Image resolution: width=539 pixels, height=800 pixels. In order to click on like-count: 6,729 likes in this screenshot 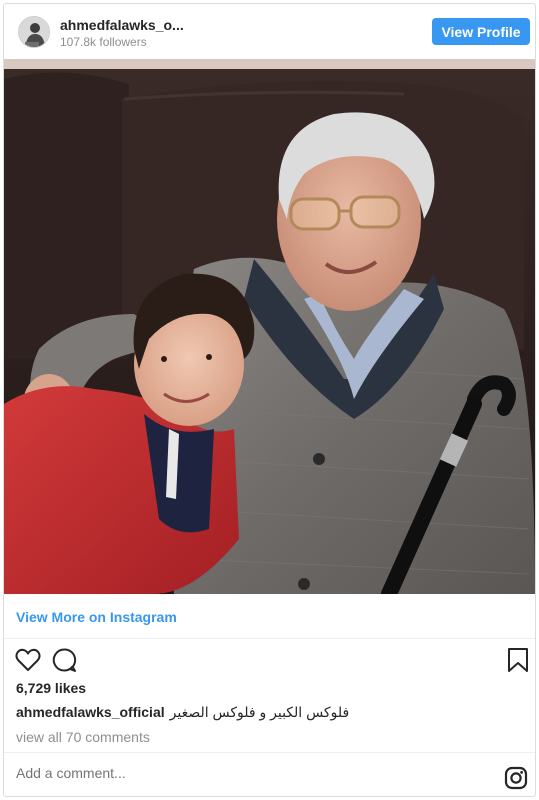, I will do `click(51, 688)`.